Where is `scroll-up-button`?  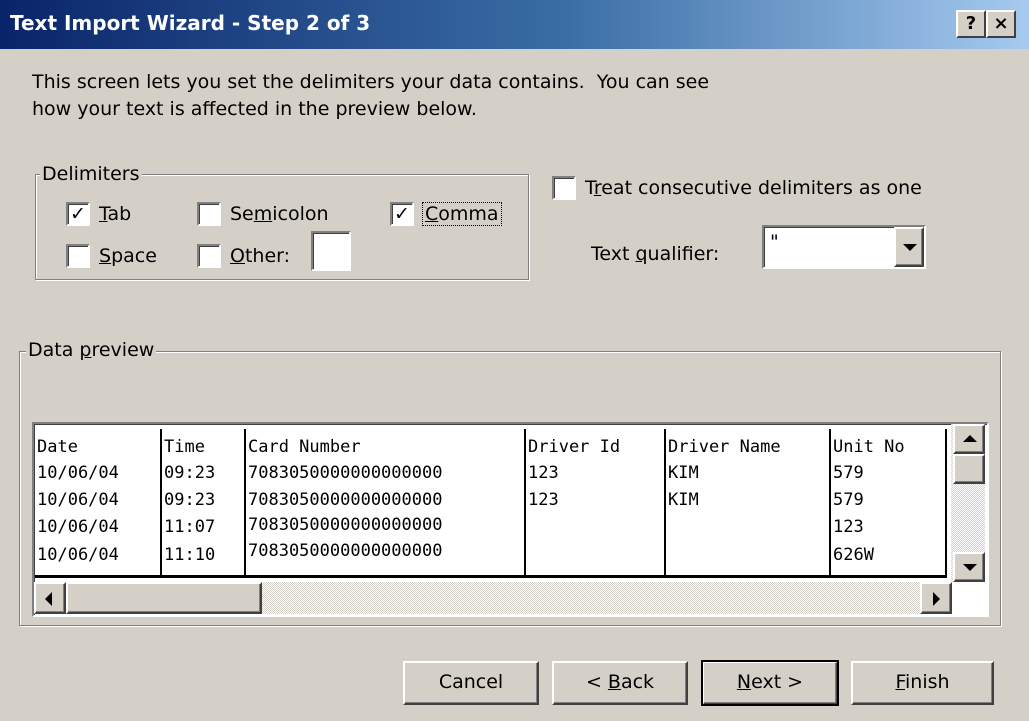
scroll-up-button is located at coordinates (969, 439).